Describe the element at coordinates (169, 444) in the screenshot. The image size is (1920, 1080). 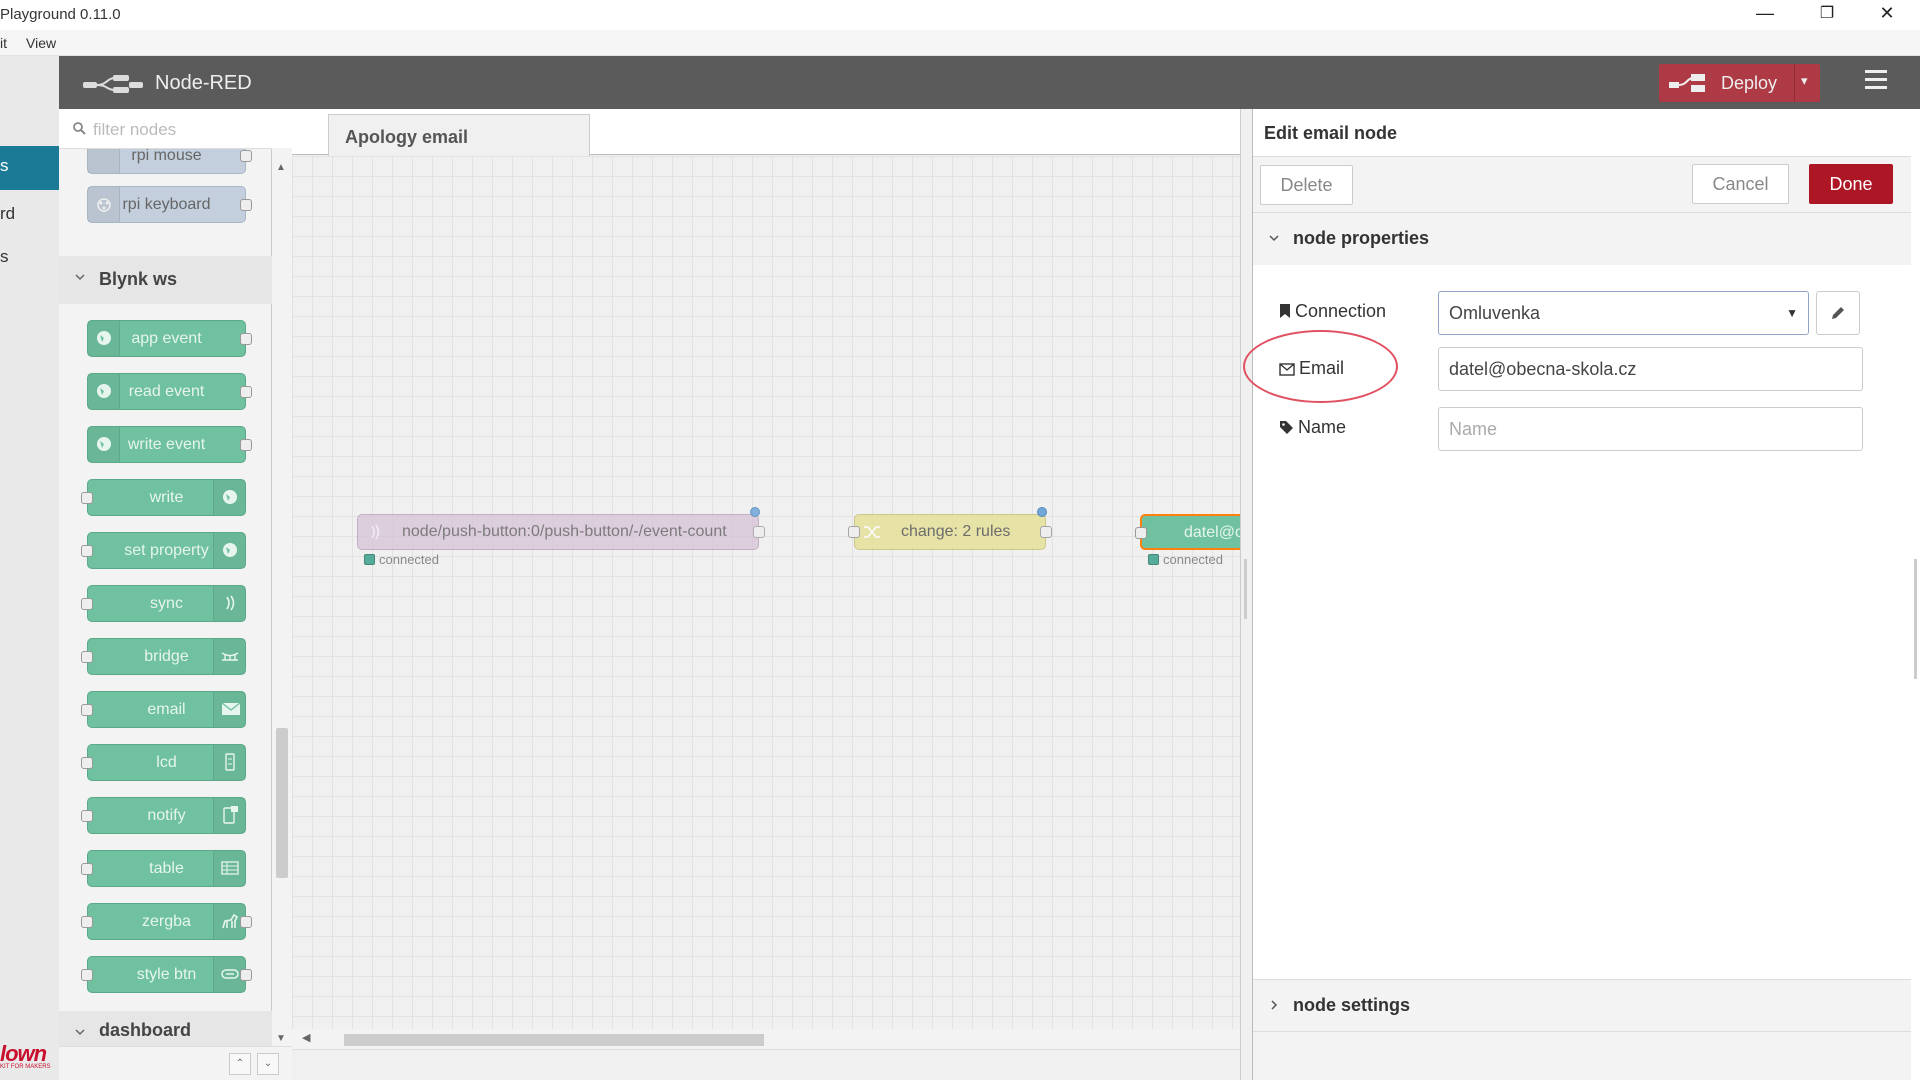
I see `palette-node-write-event: write event` at that location.